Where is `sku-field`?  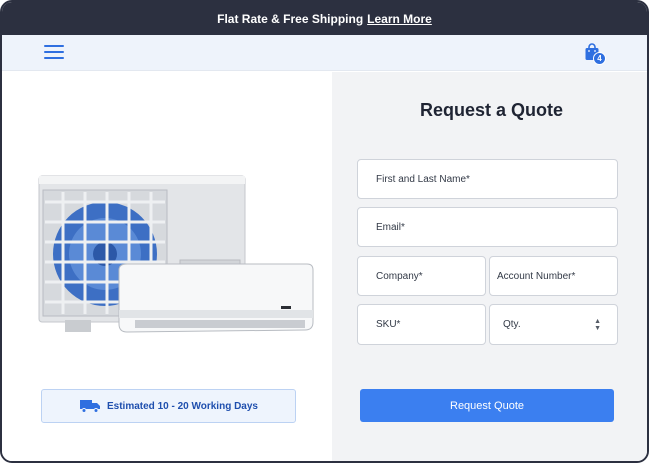
sku-field is located at coordinates (421, 324).